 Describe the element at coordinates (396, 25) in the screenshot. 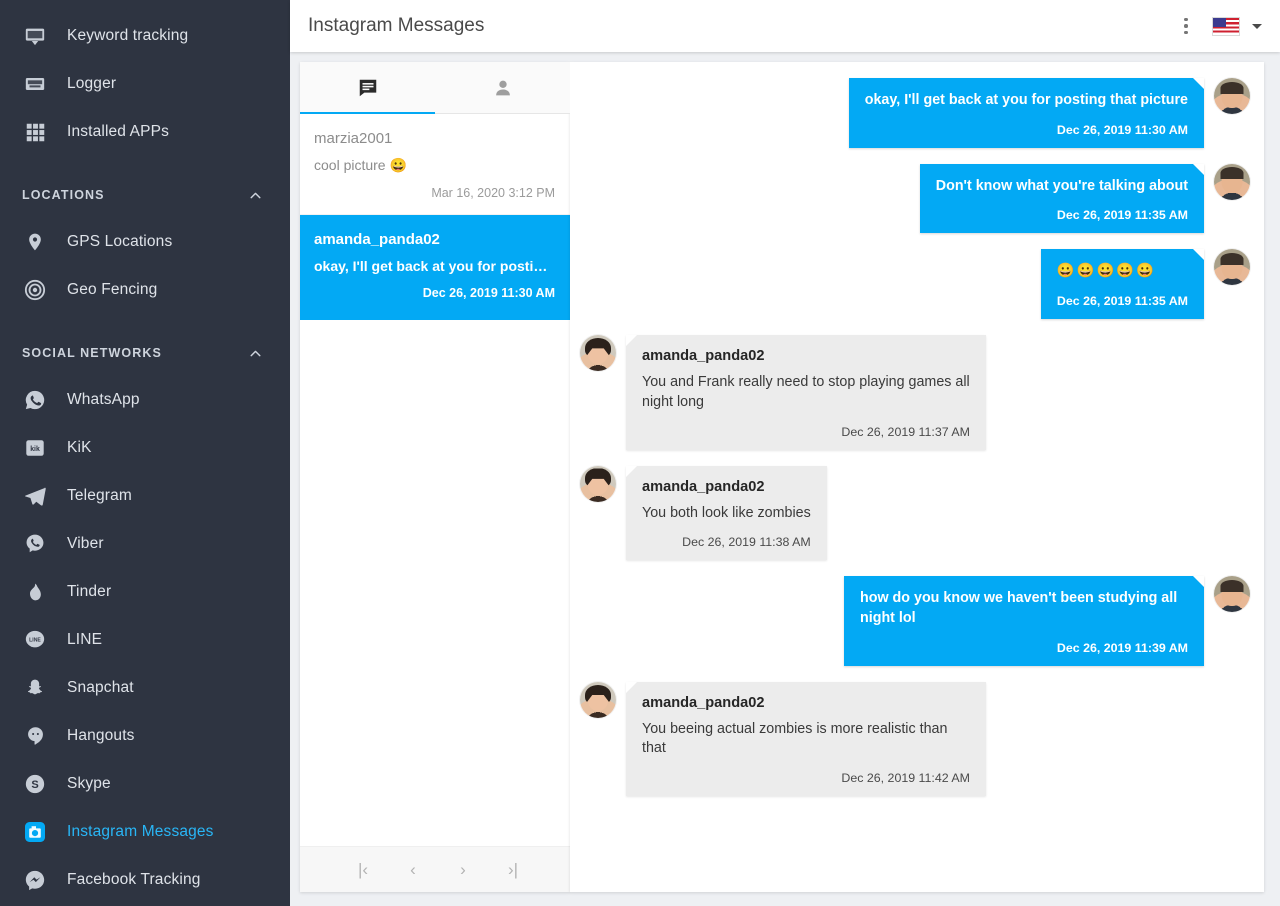

I see `page-title: Instagram Messages` at that location.